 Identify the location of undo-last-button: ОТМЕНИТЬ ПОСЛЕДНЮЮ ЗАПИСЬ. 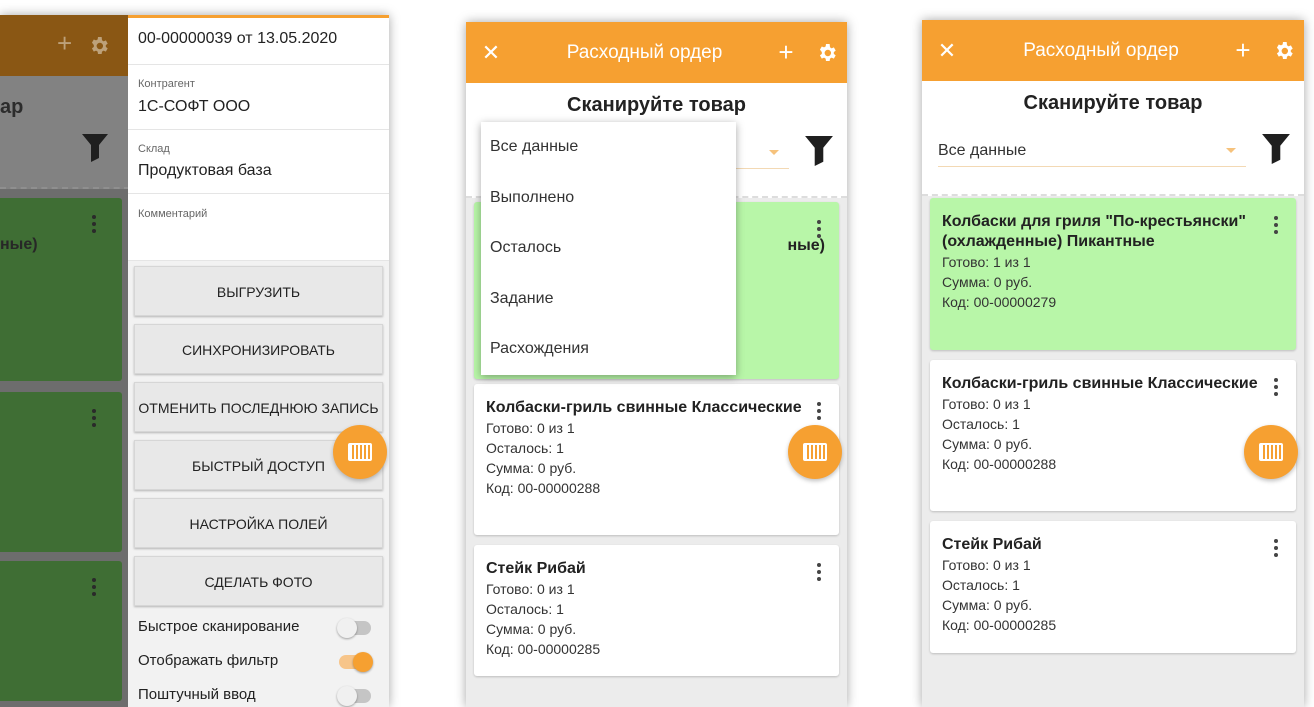
(258, 407).